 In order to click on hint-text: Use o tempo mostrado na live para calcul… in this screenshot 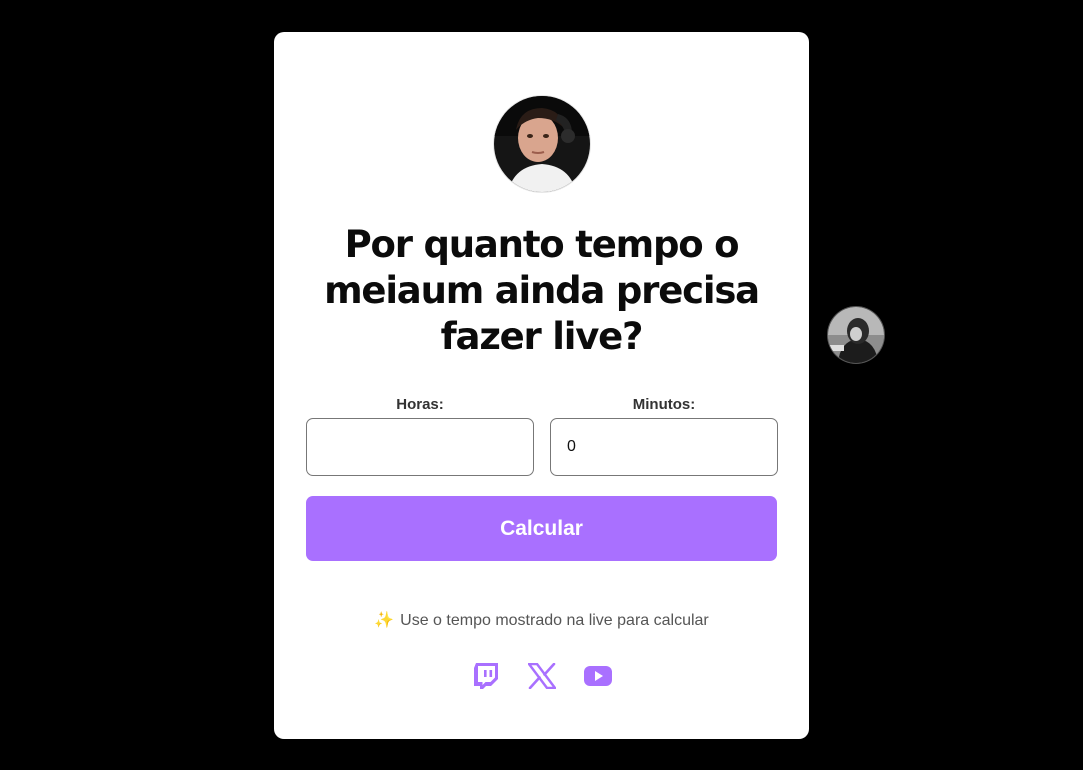, I will do `click(554, 620)`.